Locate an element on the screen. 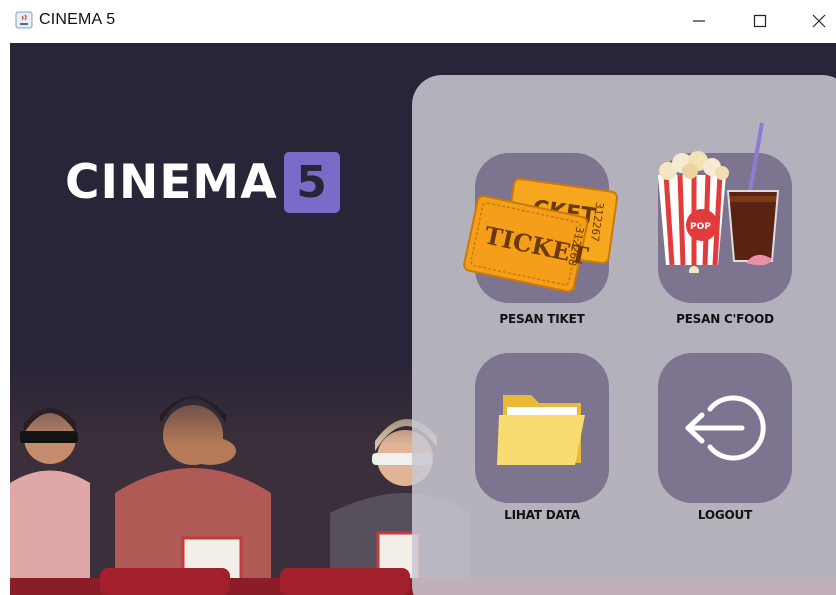 The height and width of the screenshot is (595, 836). minimize-button is located at coordinates (699, 21).